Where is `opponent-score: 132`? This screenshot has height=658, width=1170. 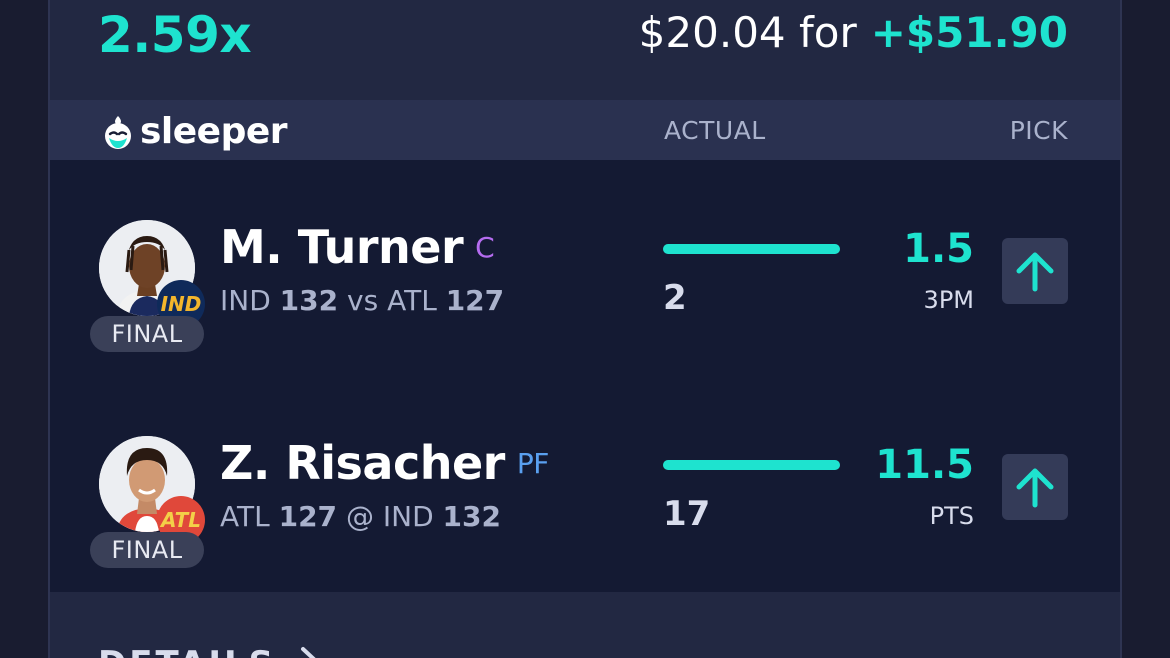
opponent-score: 132 is located at coordinates (471, 516).